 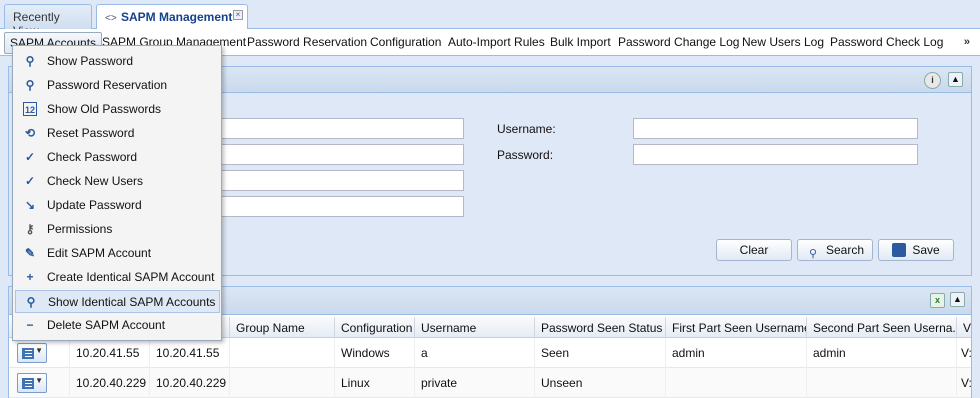 What do you see at coordinates (132, 302) in the screenshot?
I see `menu-item-label: Show Identical SAPM Accounts` at bounding box center [132, 302].